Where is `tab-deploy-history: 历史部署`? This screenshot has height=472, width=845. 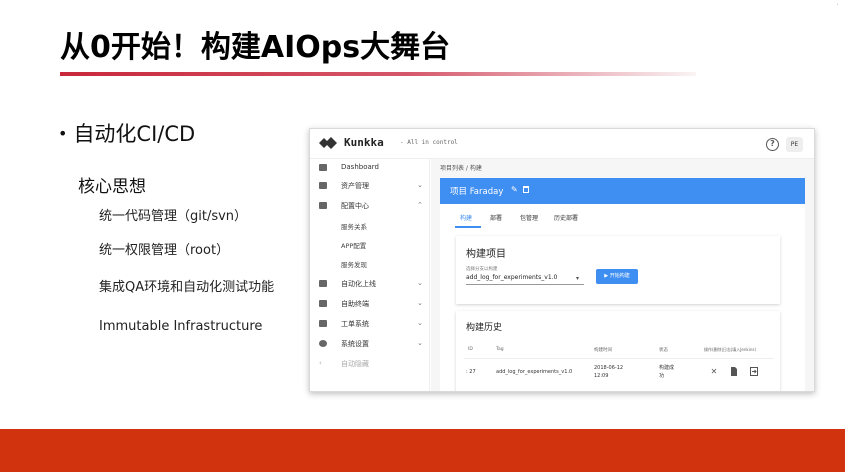 tab-deploy-history: 历史部署 is located at coordinates (566, 217).